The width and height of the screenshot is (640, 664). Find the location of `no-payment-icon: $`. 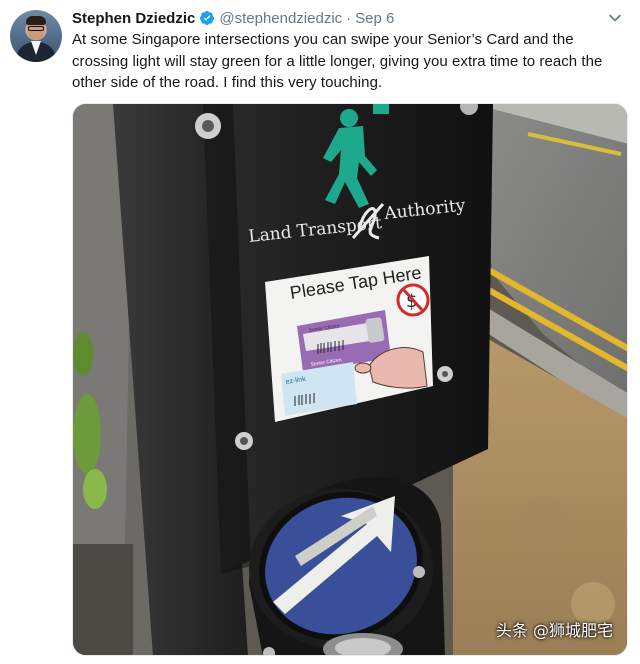

no-payment-icon: $ is located at coordinates (413, 300).